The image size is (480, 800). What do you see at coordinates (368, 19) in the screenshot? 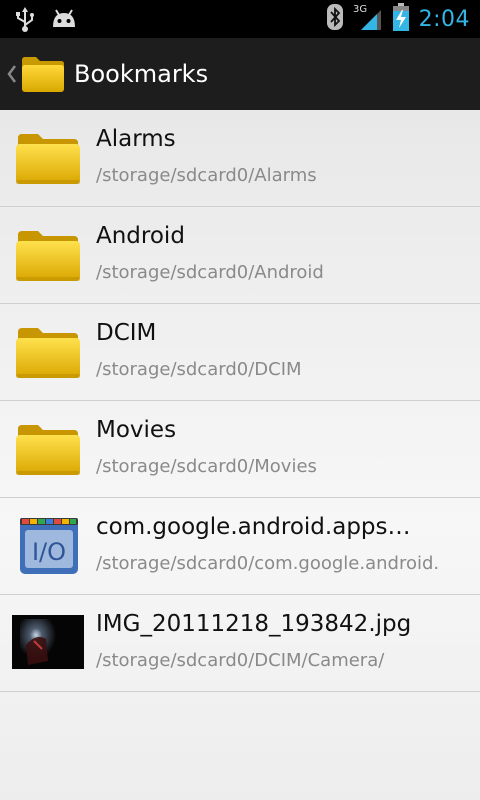
I see `signal-icon: 3G` at bounding box center [368, 19].